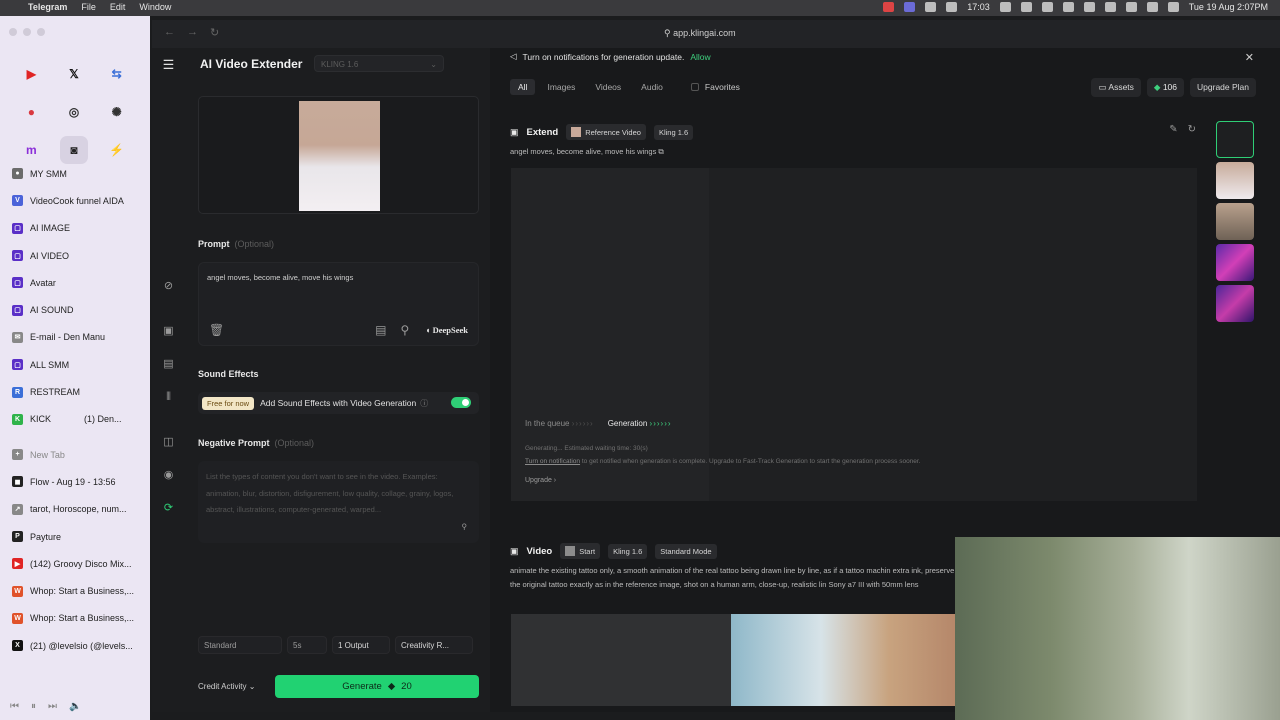 The image size is (1280, 720). I want to click on sidebar-item: ▢ ALL SMM, so click(78, 364).